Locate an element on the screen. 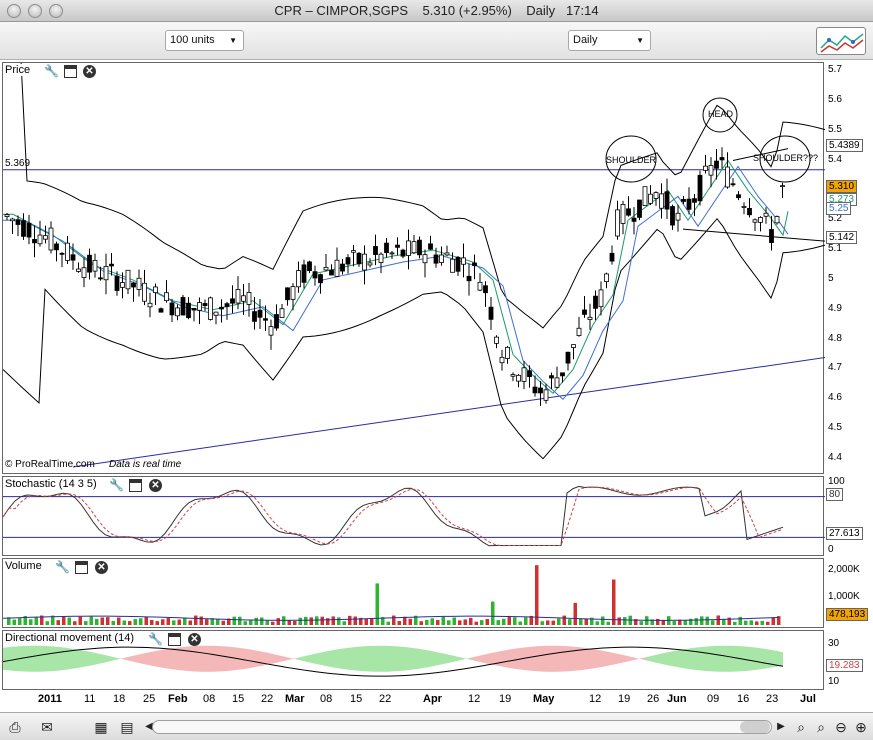 This screenshot has height=740, width=873. chevron-down-icon: ▼ is located at coordinates (233, 40).